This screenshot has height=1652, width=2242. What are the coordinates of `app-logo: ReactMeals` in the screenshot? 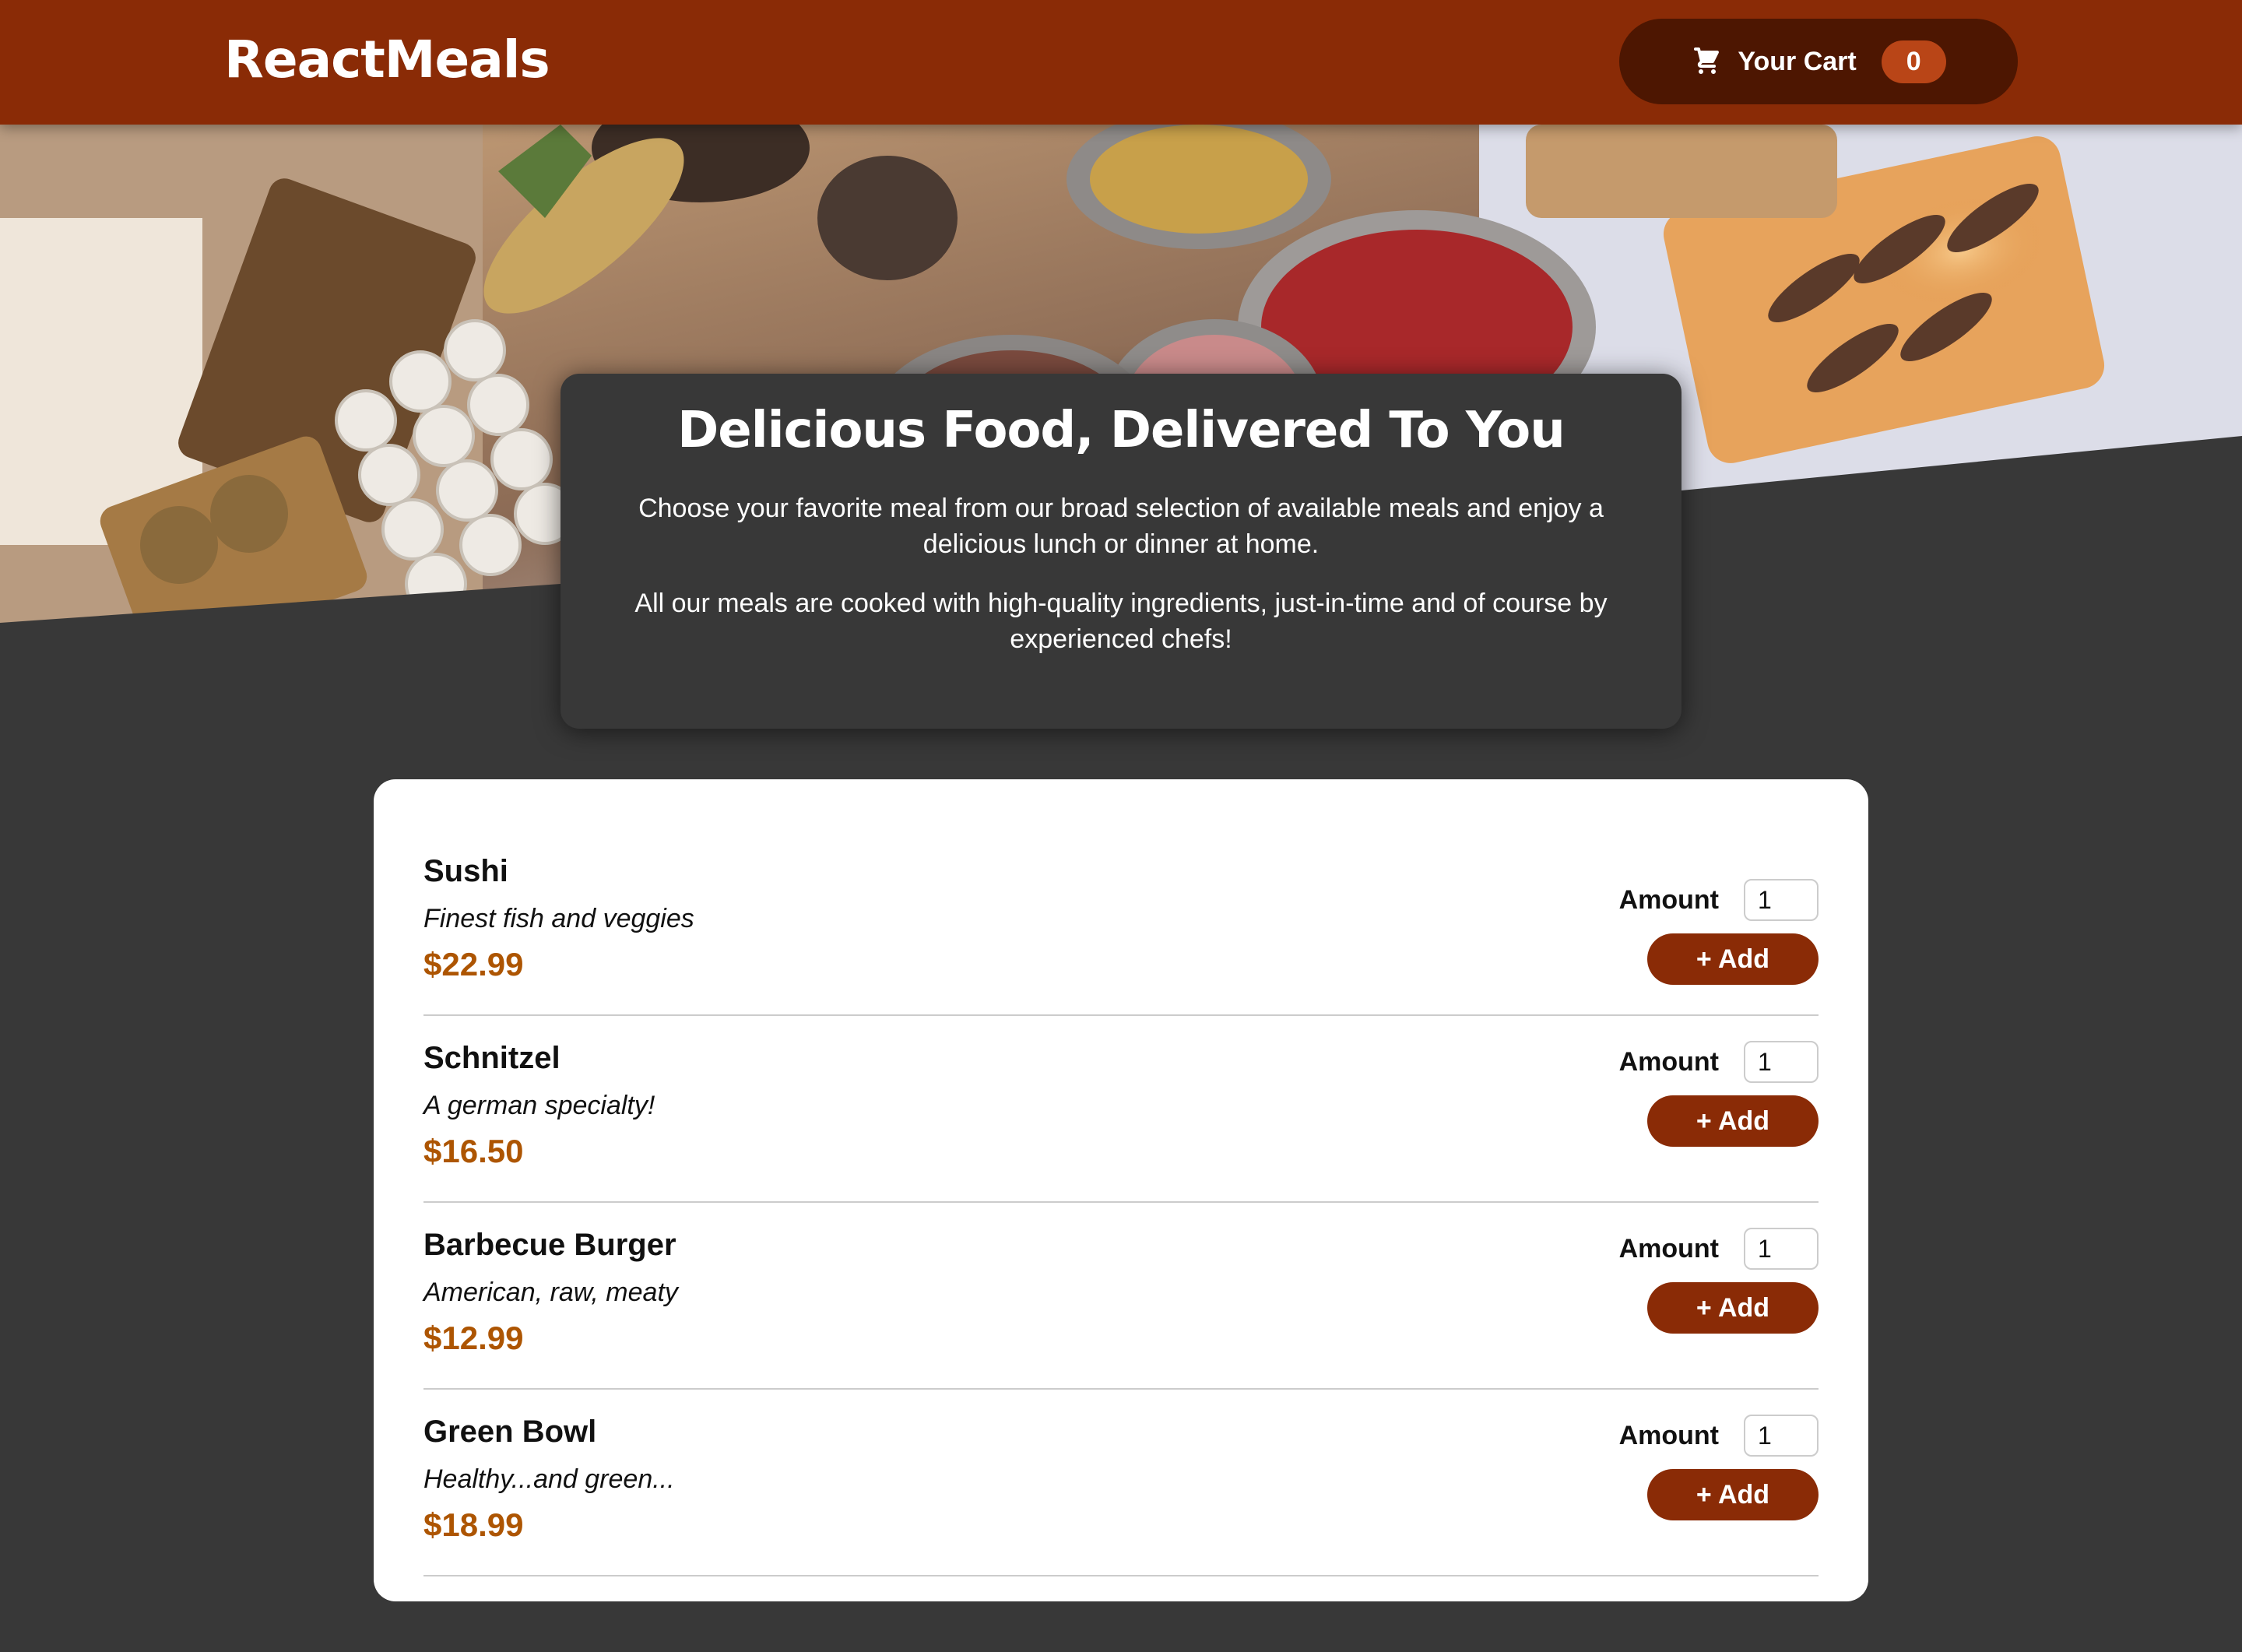 It's located at (387, 60).